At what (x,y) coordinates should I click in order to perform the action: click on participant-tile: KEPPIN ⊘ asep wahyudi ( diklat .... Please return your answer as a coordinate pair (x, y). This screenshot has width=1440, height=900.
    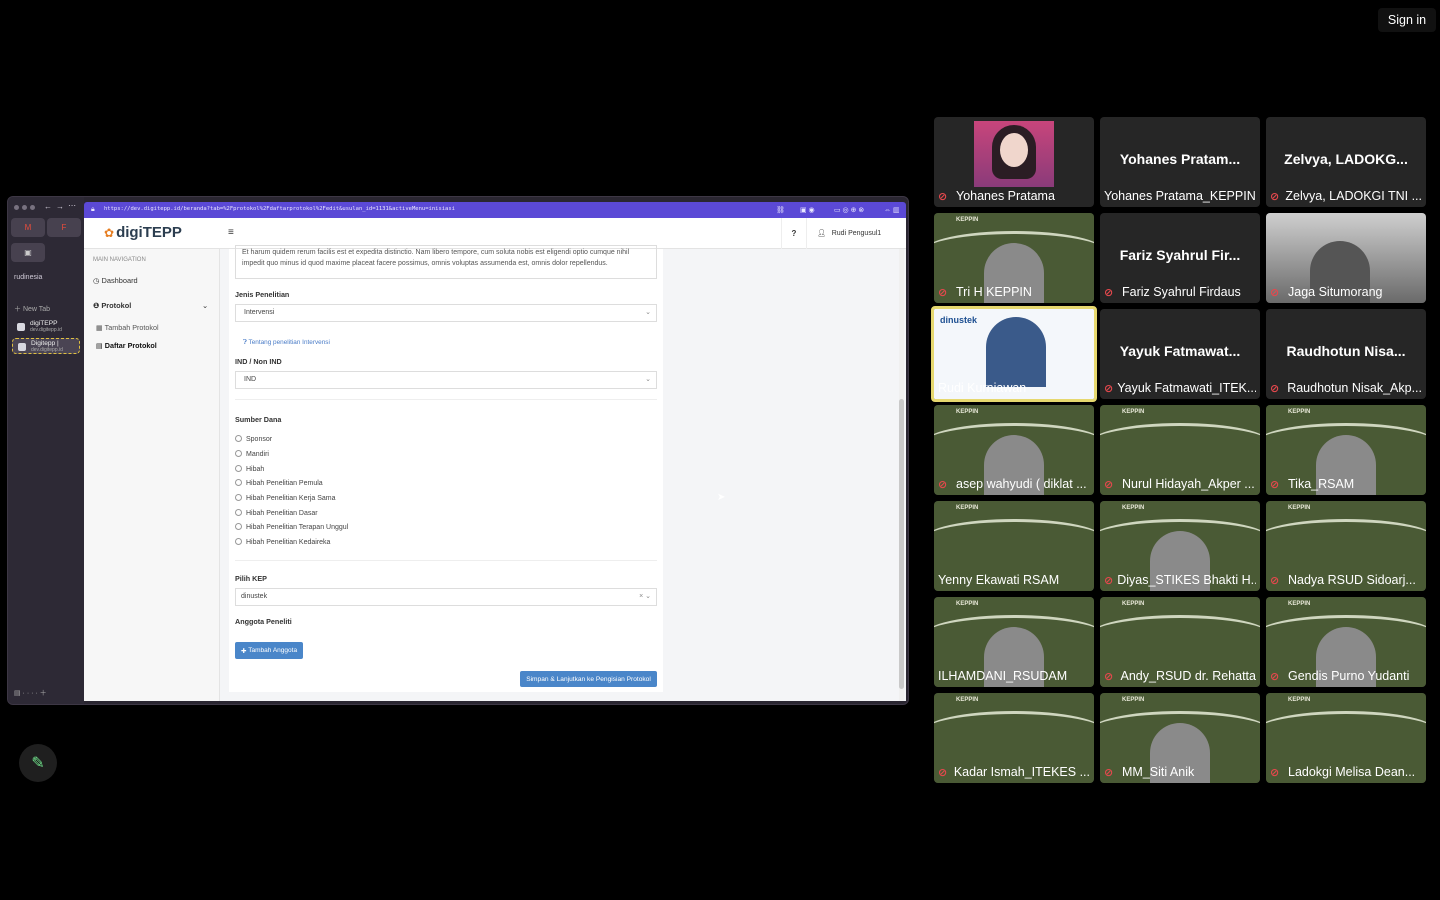
    Looking at the image, I should click on (1014, 450).